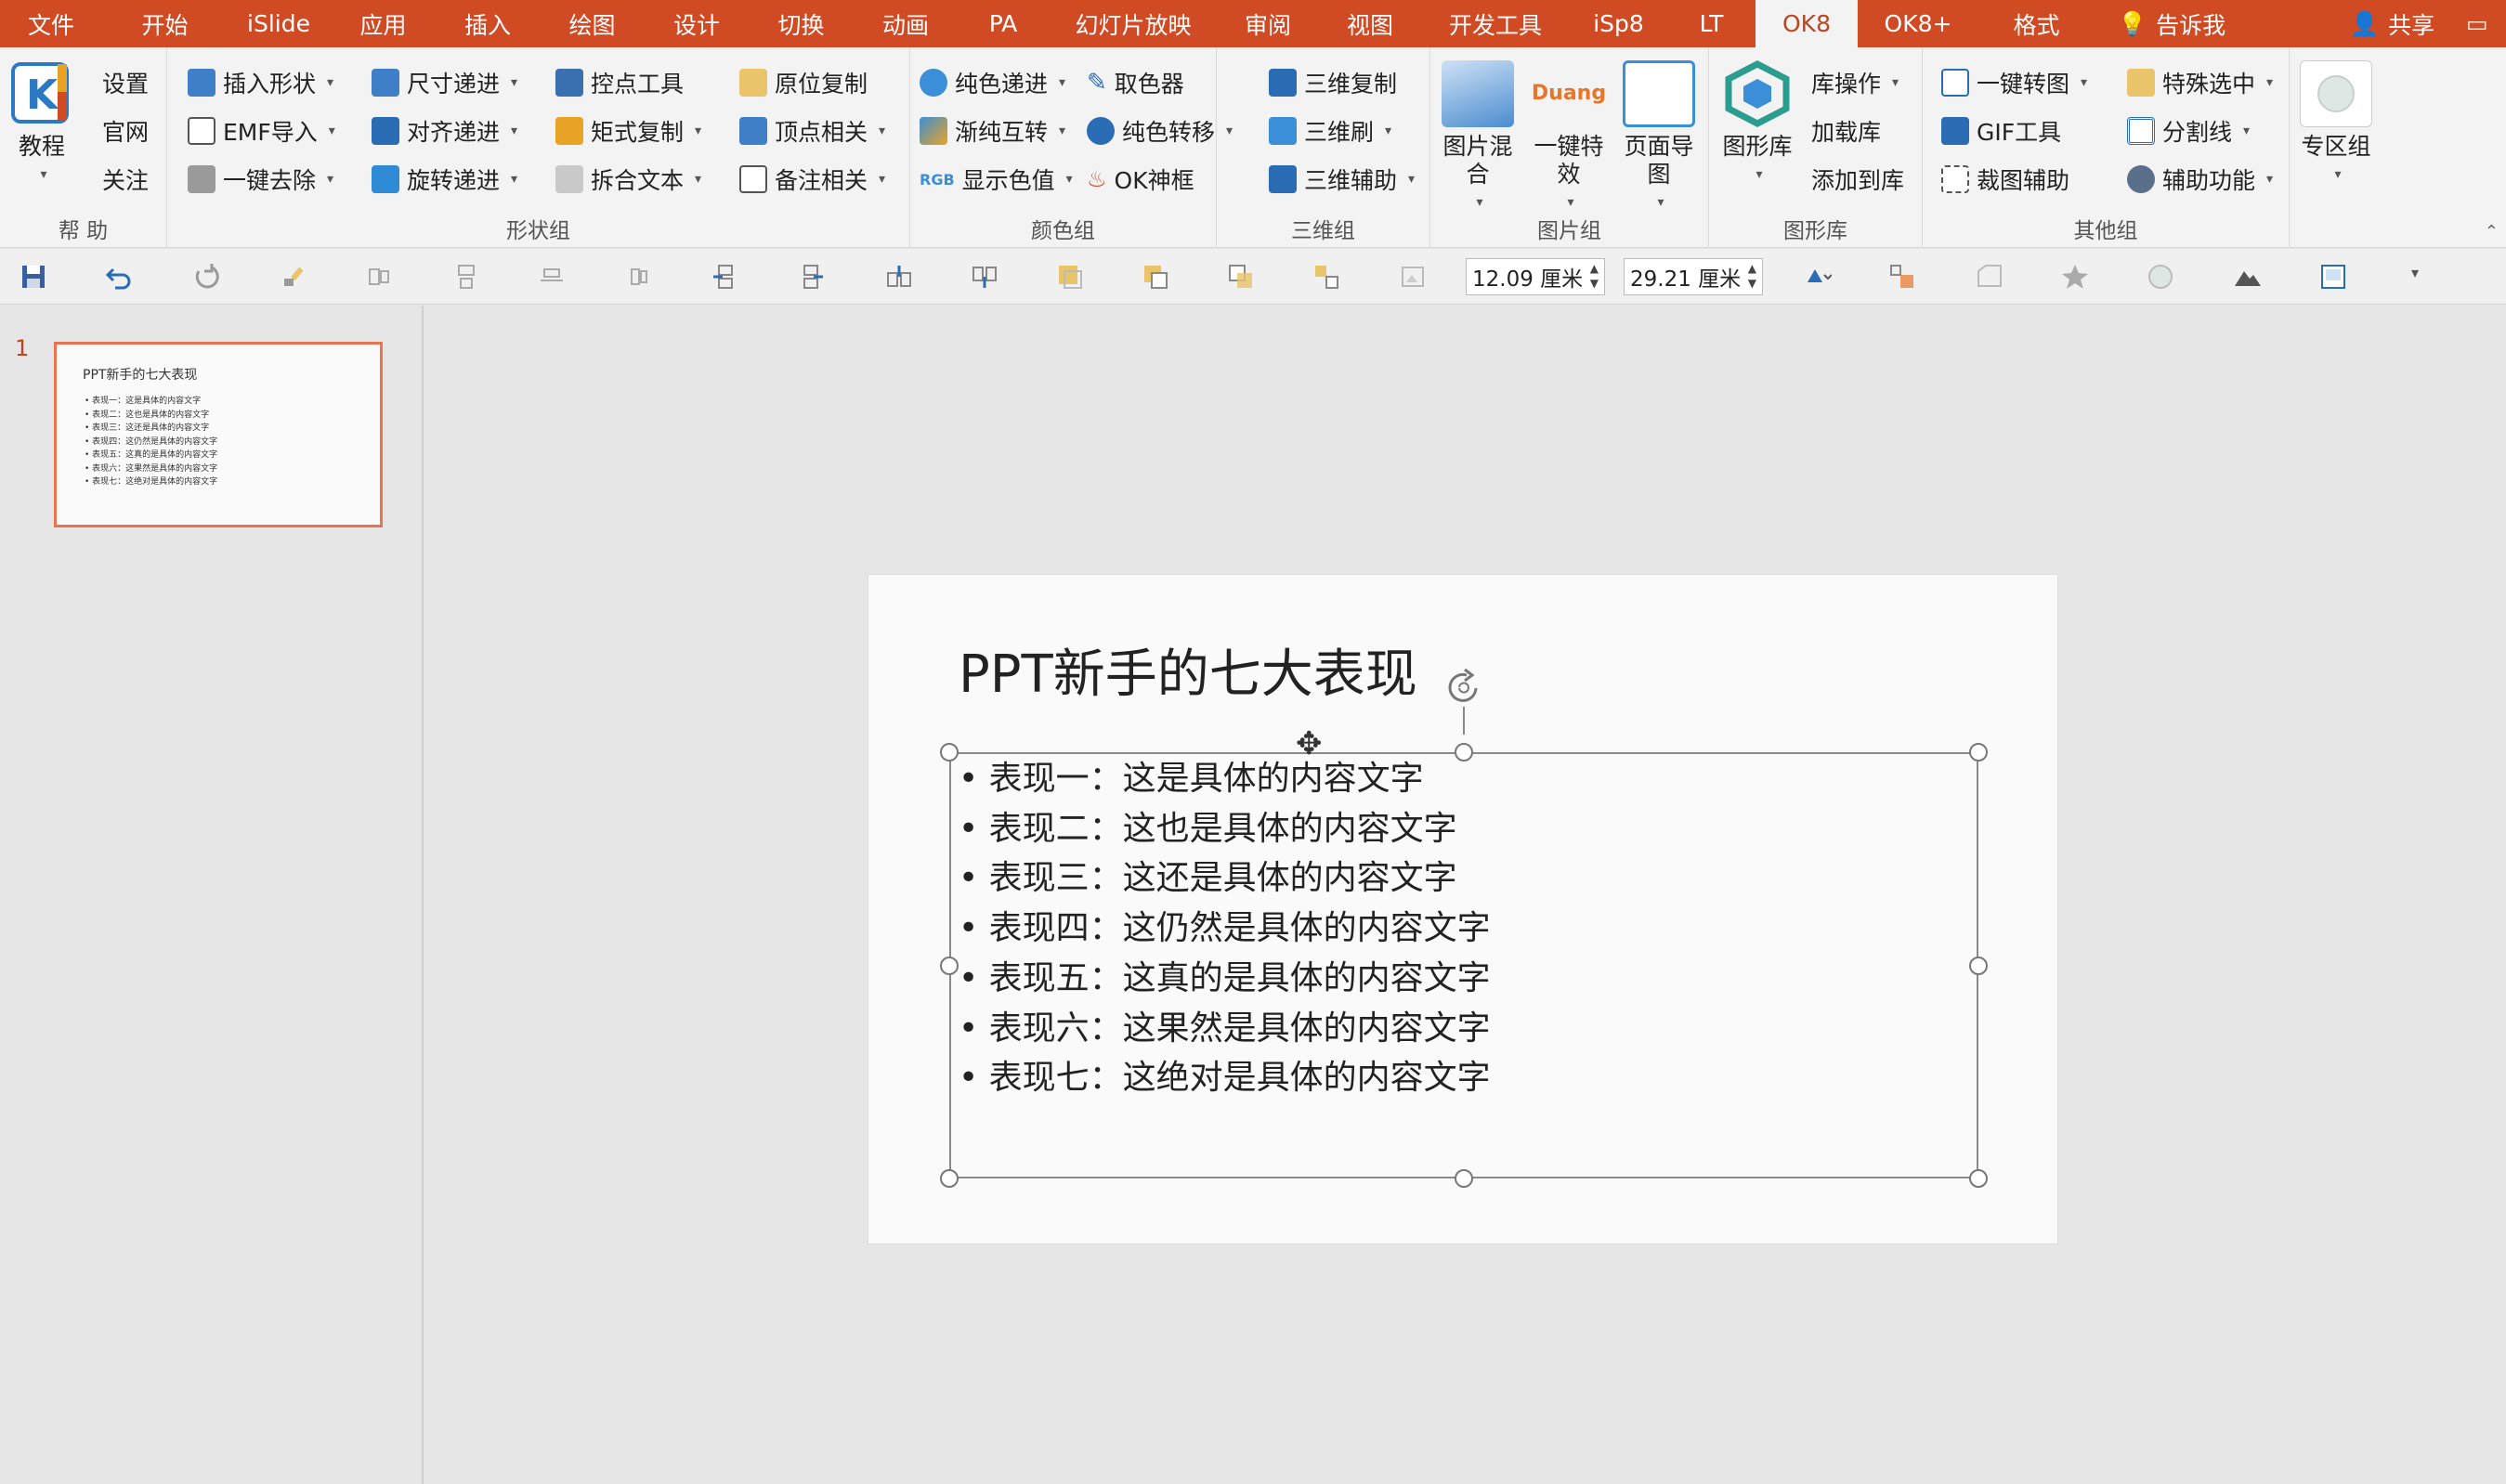  Describe the element at coordinates (2075, 277) in the screenshot. I see `star-icon` at that location.